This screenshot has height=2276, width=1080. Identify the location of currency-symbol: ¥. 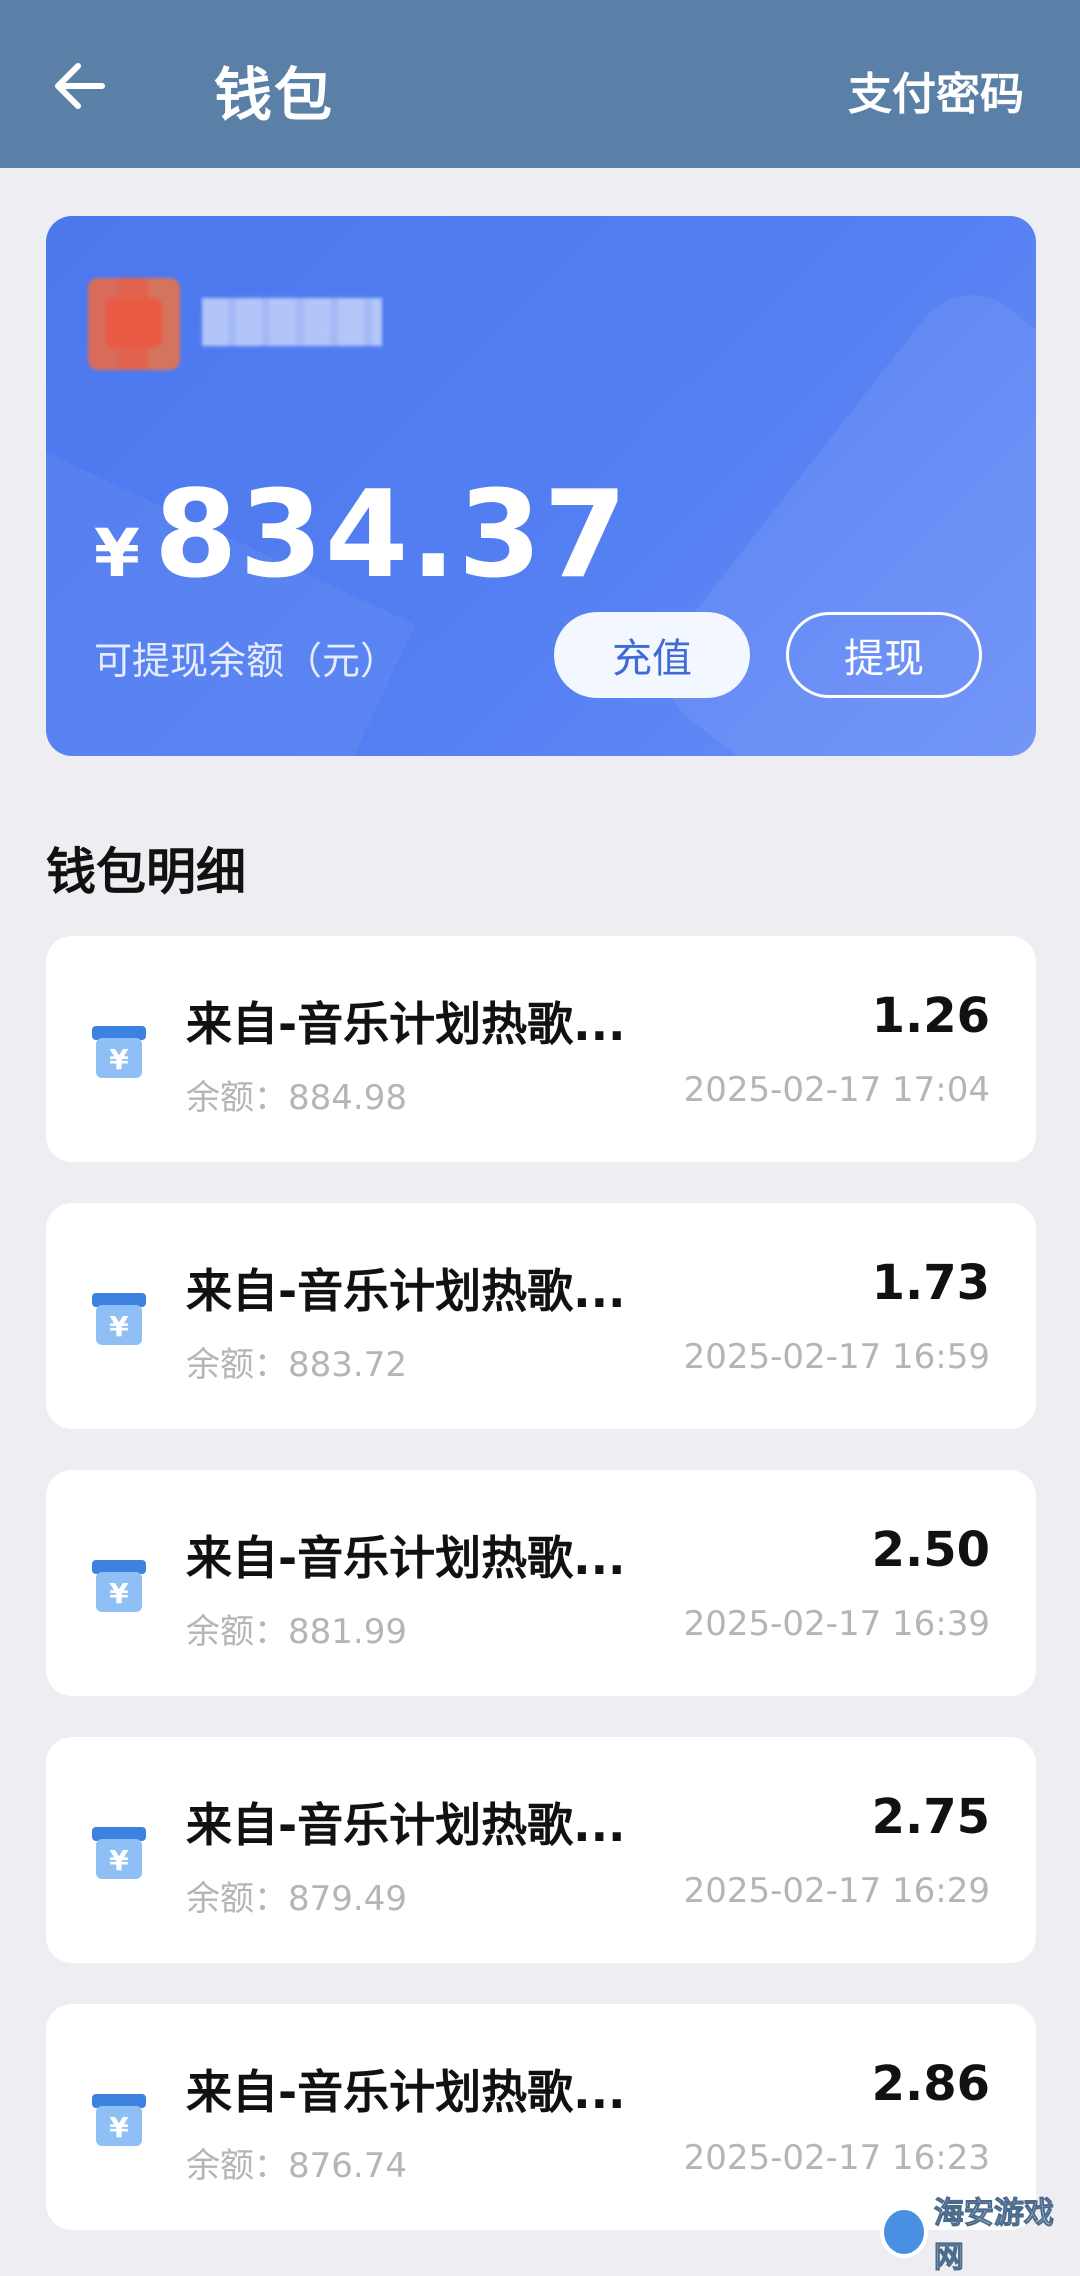
(117, 553).